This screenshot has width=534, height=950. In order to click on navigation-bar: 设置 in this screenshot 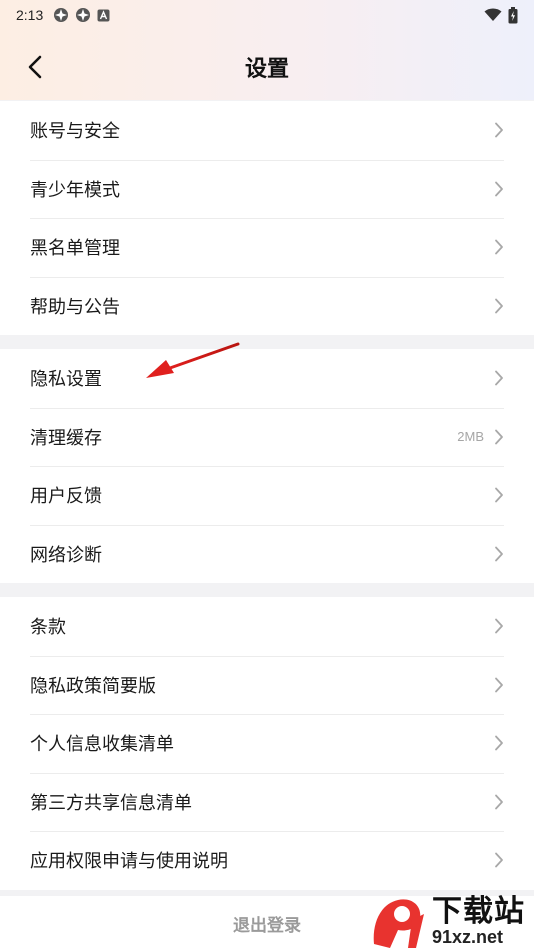, I will do `click(267, 67)`.